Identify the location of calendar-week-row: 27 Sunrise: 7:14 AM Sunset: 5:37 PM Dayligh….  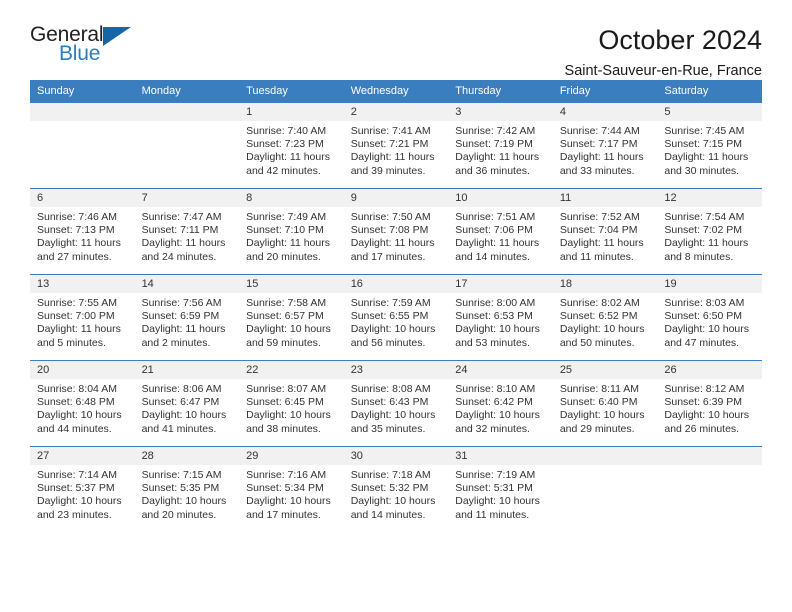
(396, 489).